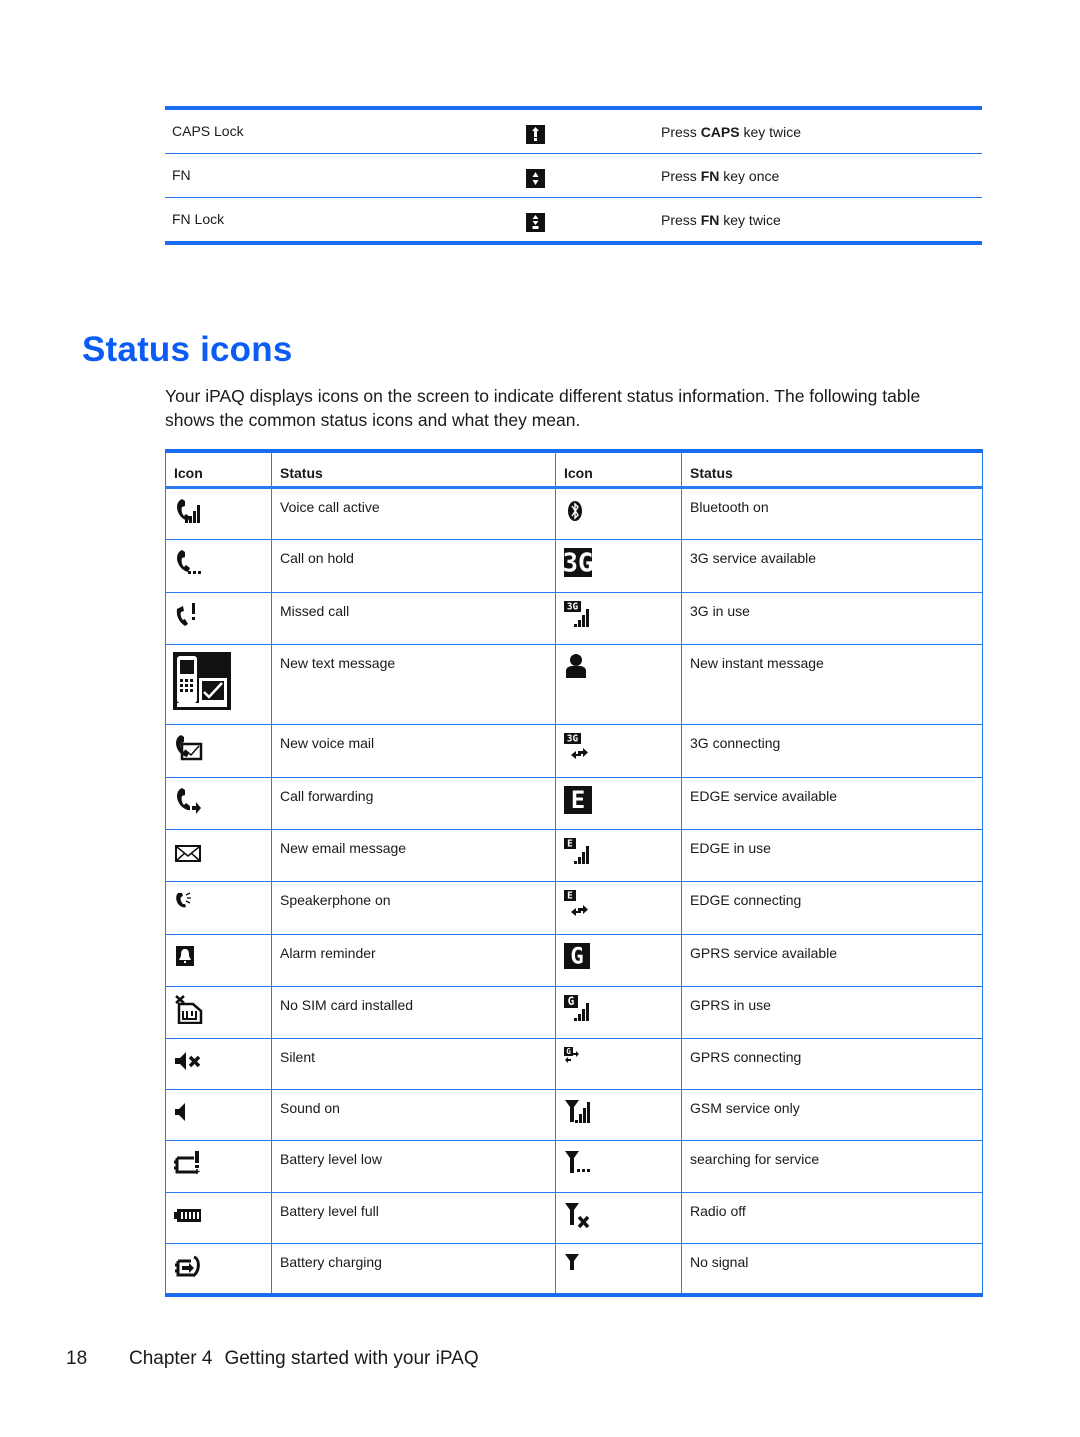  What do you see at coordinates (730, 1004) in the screenshot?
I see `status-text: GPRS in use` at bounding box center [730, 1004].